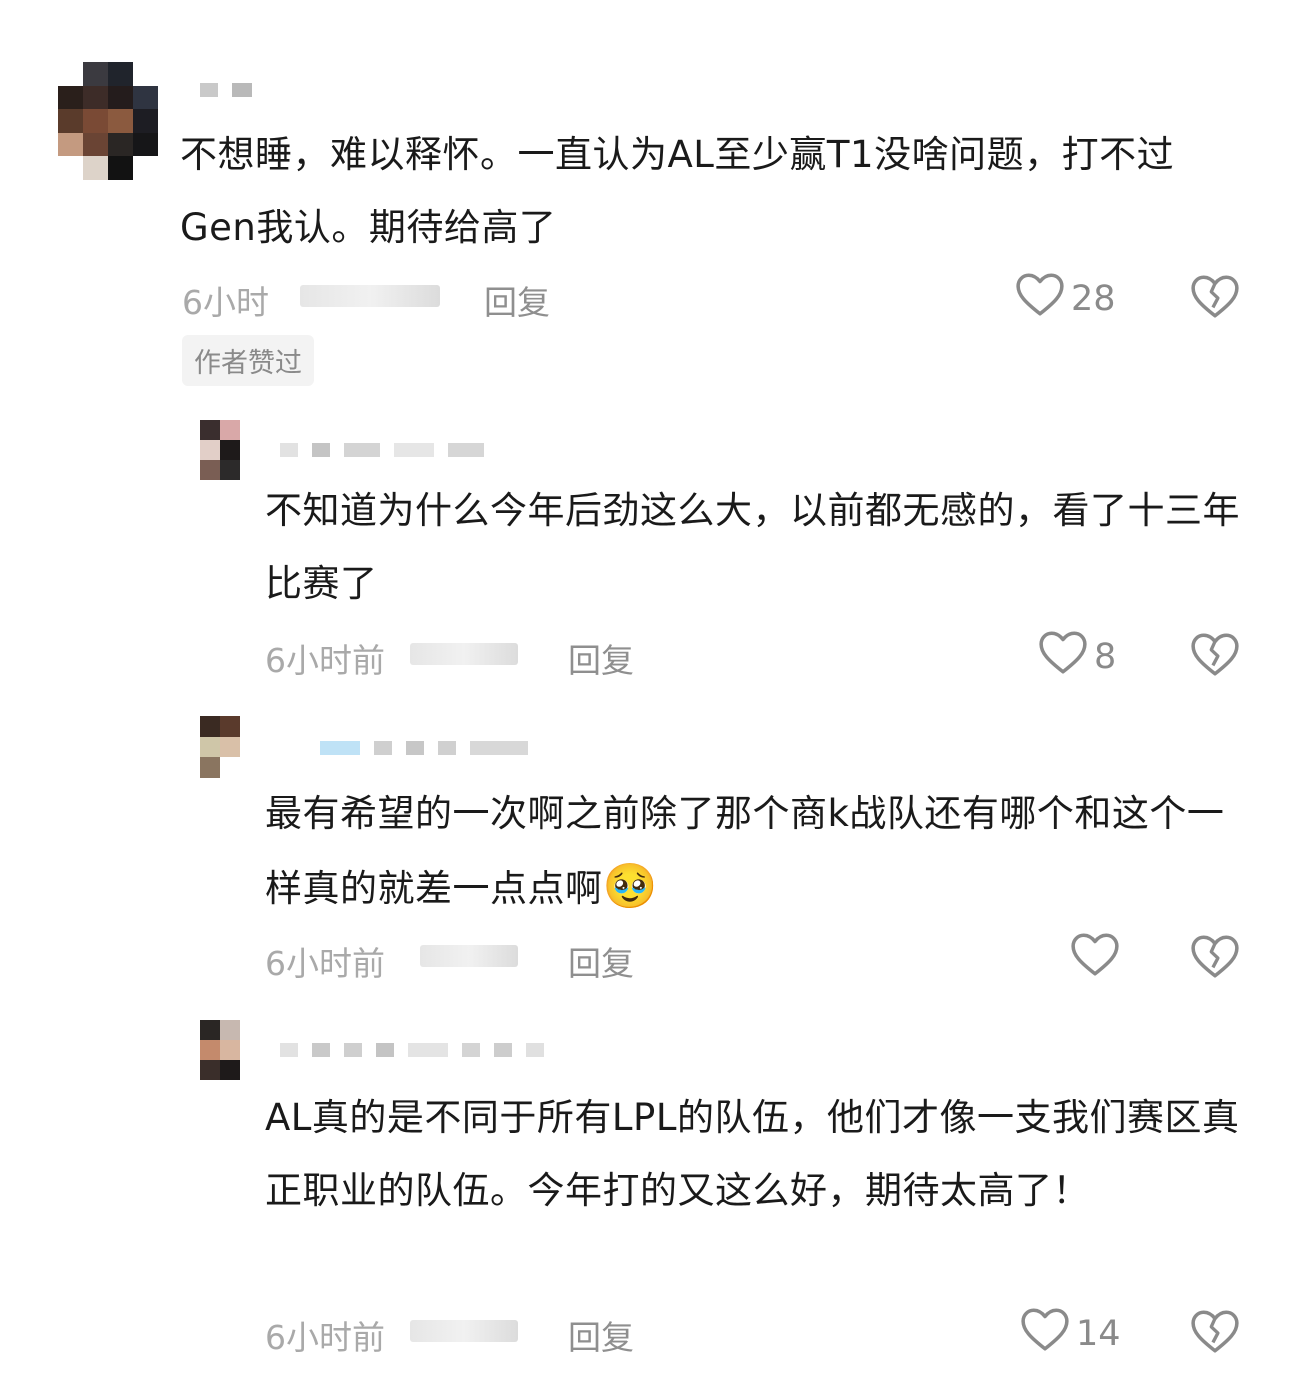 This screenshot has height=1386, width=1290. Describe the element at coordinates (601, 1335) in the screenshot. I see `reply-button: 回复` at that location.